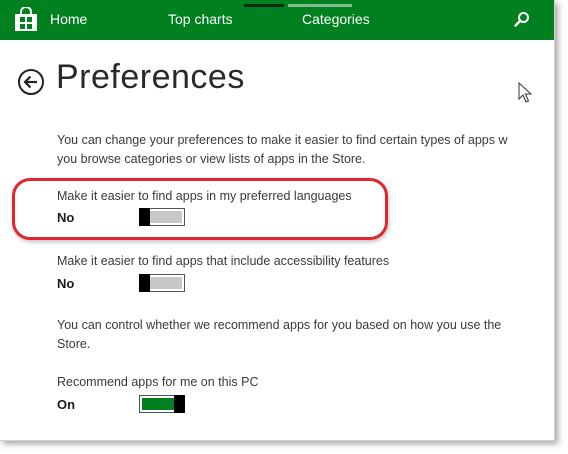 The height and width of the screenshot is (454, 568). What do you see at coordinates (320, 5) in the screenshot?
I see `nav-hover-indicator` at bounding box center [320, 5].